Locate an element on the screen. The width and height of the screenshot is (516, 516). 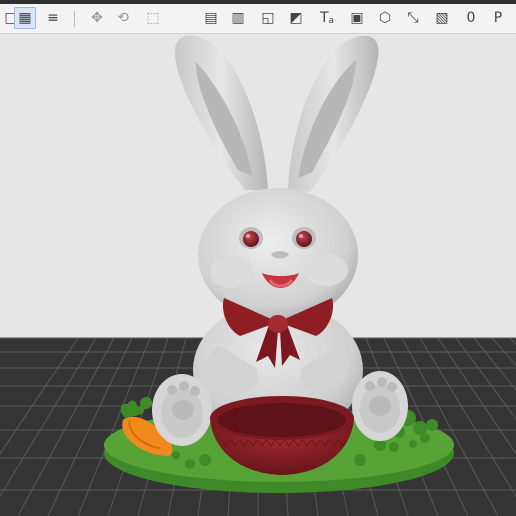
place-on-face-icon: ▤ is located at coordinates (211, 18).